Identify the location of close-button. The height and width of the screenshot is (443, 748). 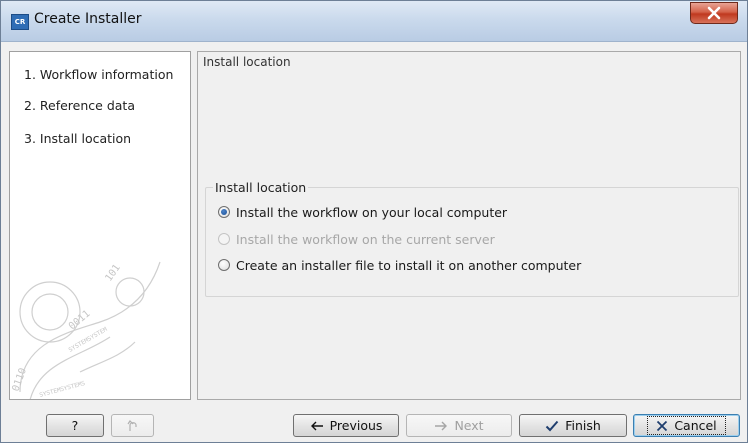
(714, 13).